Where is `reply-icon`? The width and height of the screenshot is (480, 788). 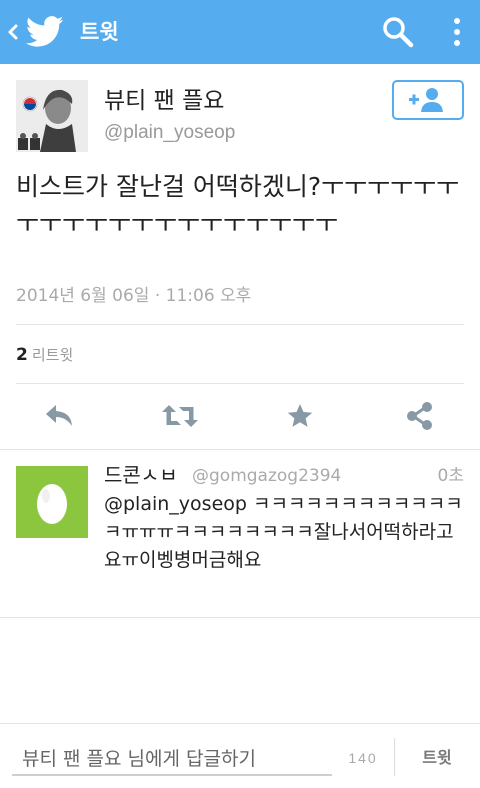 reply-icon is located at coordinates (59, 415).